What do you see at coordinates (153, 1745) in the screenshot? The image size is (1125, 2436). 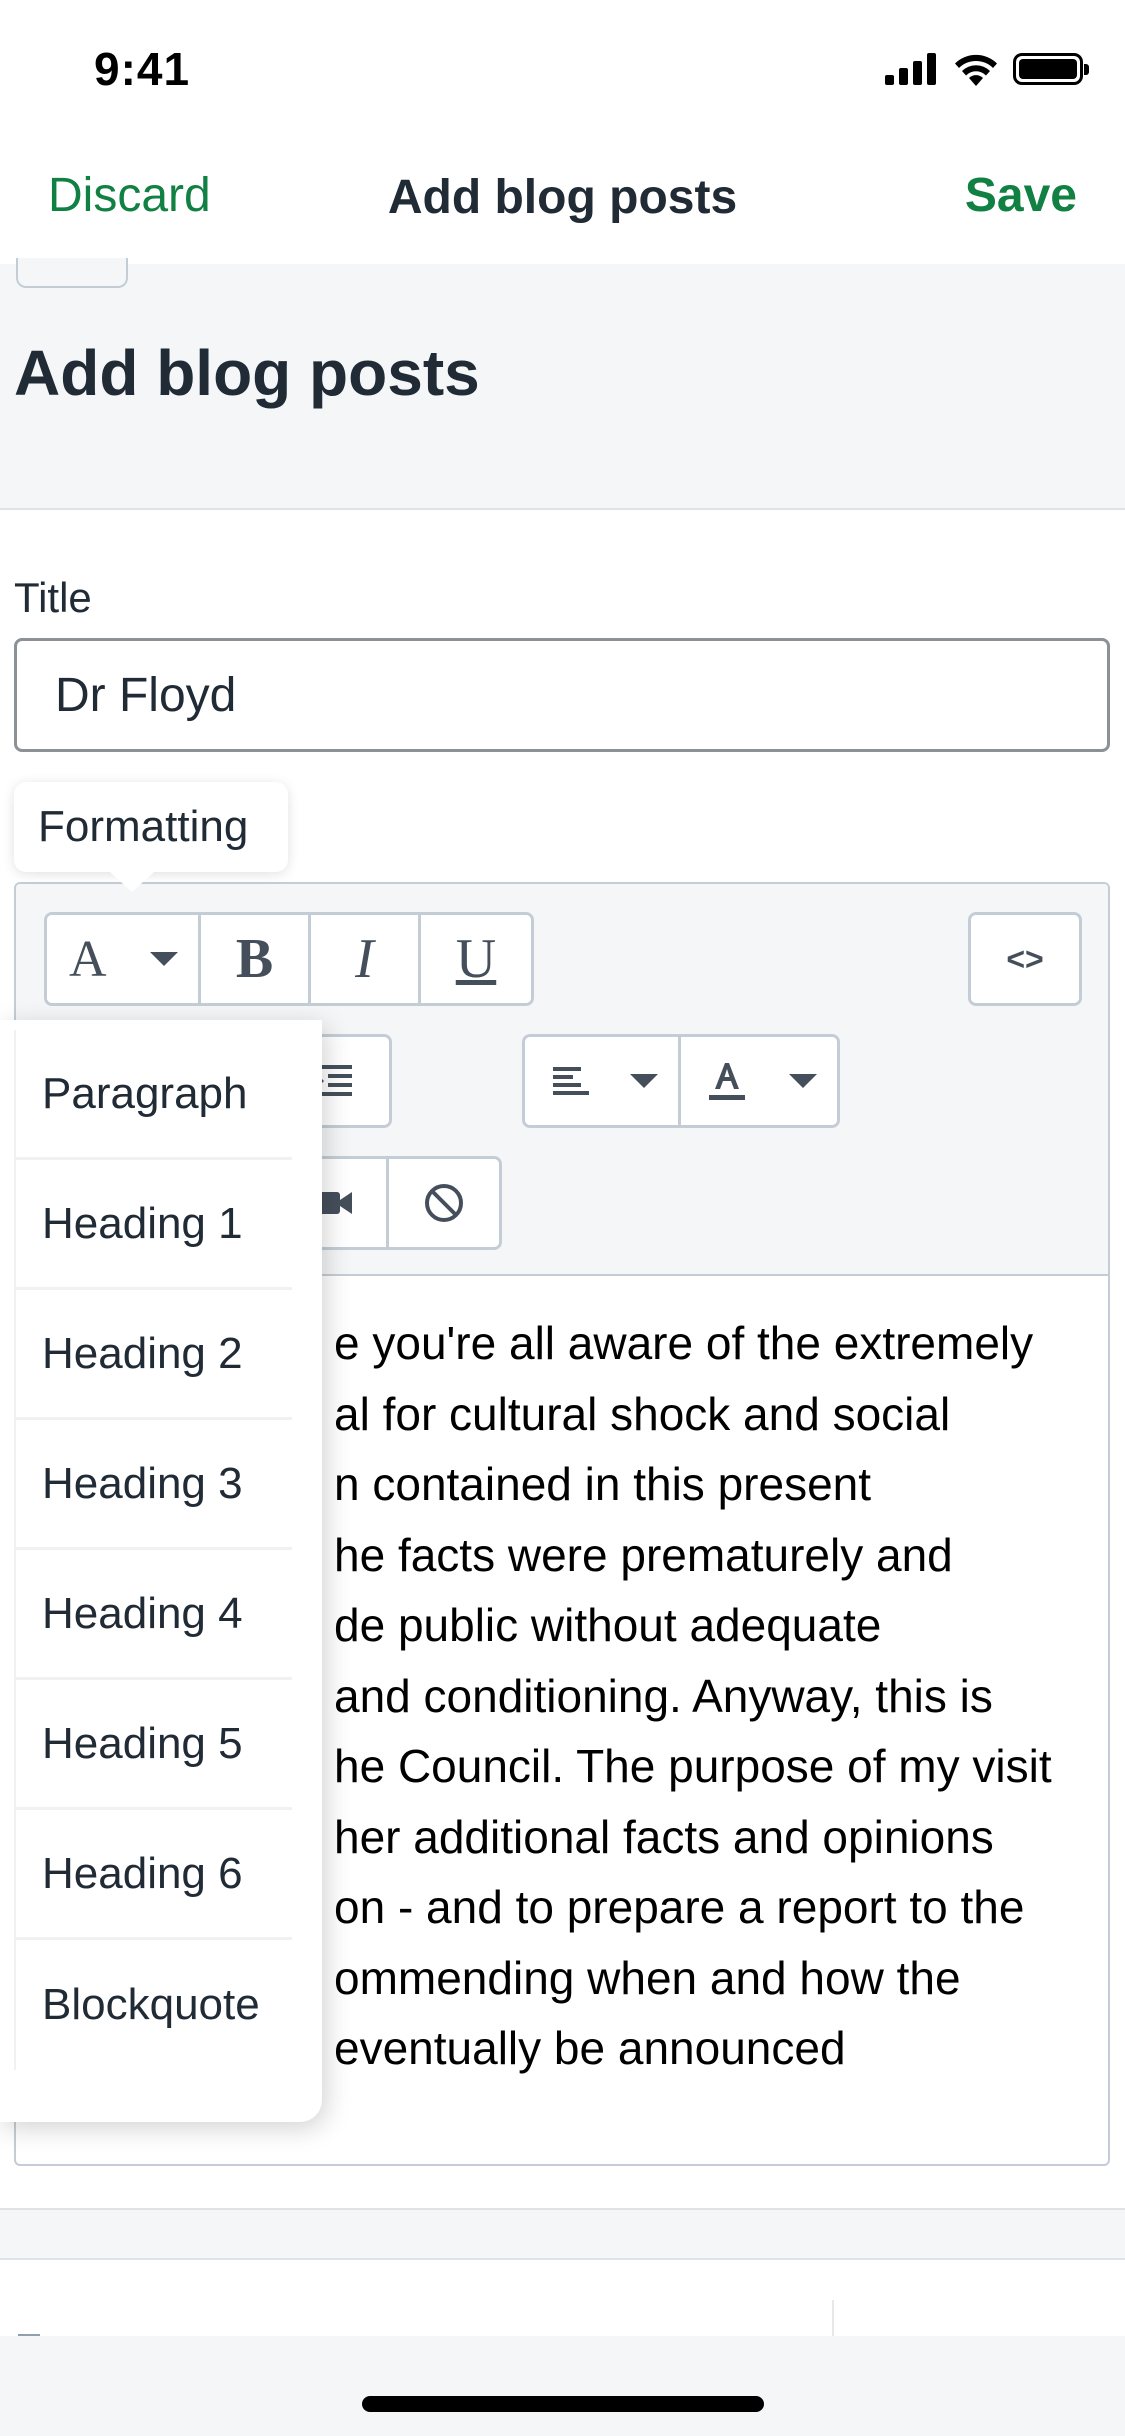 I see `format-option-heading-5: Heading 5` at bounding box center [153, 1745].